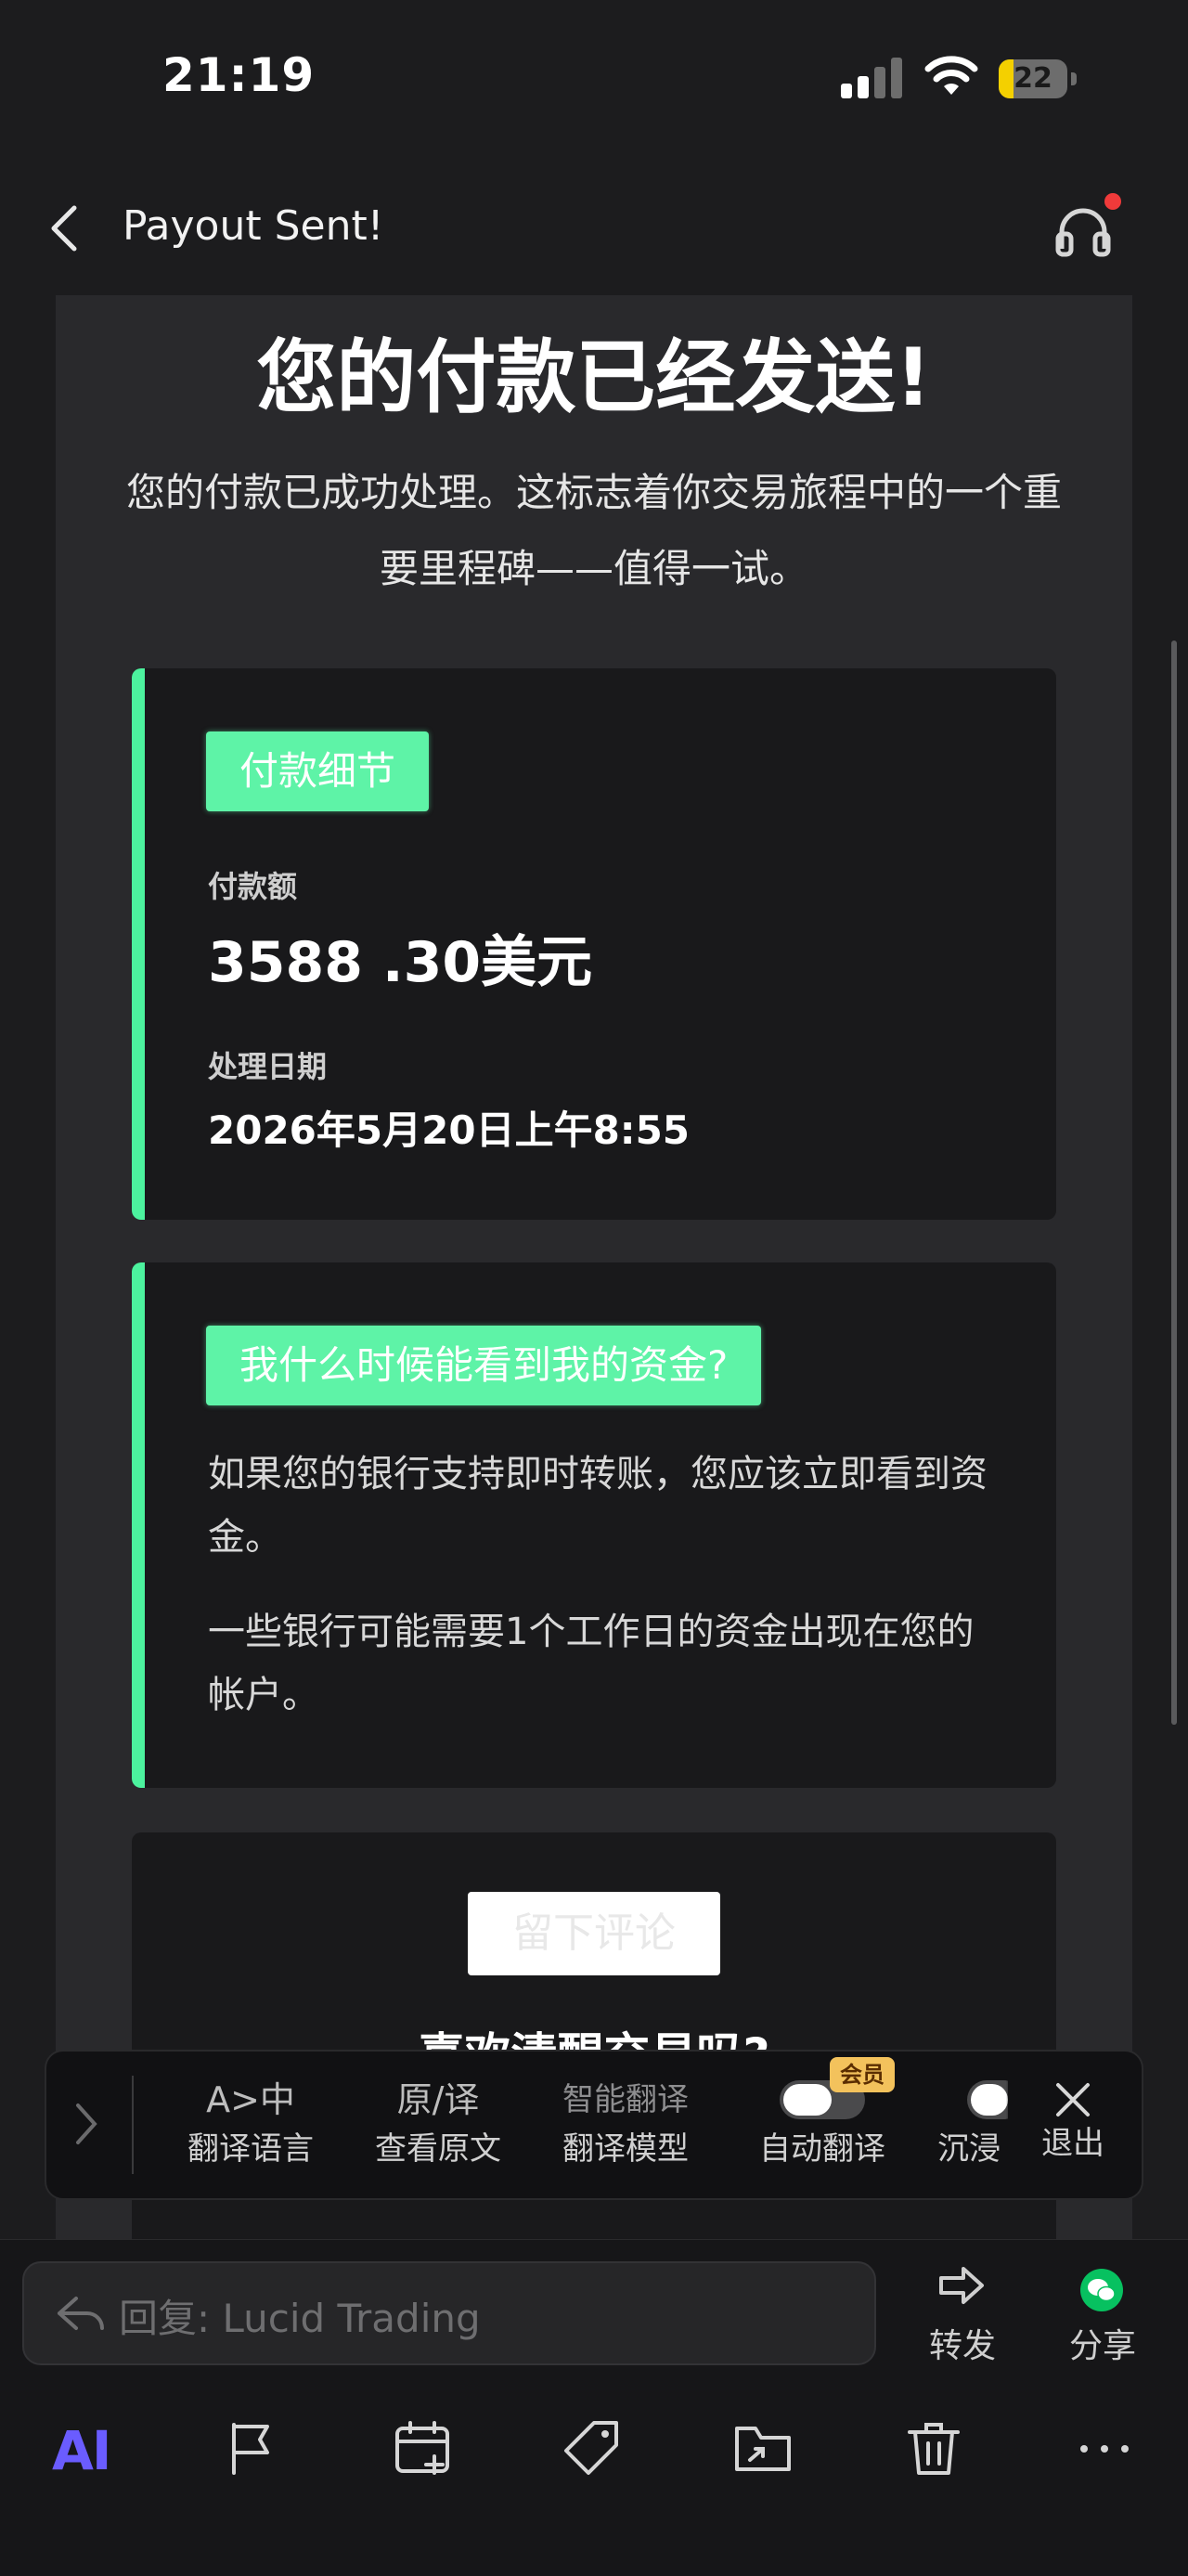 Image resolution: width=1188 pixels, height=2576 pixels. What do you see at coordinates (598, 1506) in the screenshot?
I see `funds-paragraph-1: 如果您的银行支持即时转账，您应该立即看到资金。` at bounding box center [598, 1506].